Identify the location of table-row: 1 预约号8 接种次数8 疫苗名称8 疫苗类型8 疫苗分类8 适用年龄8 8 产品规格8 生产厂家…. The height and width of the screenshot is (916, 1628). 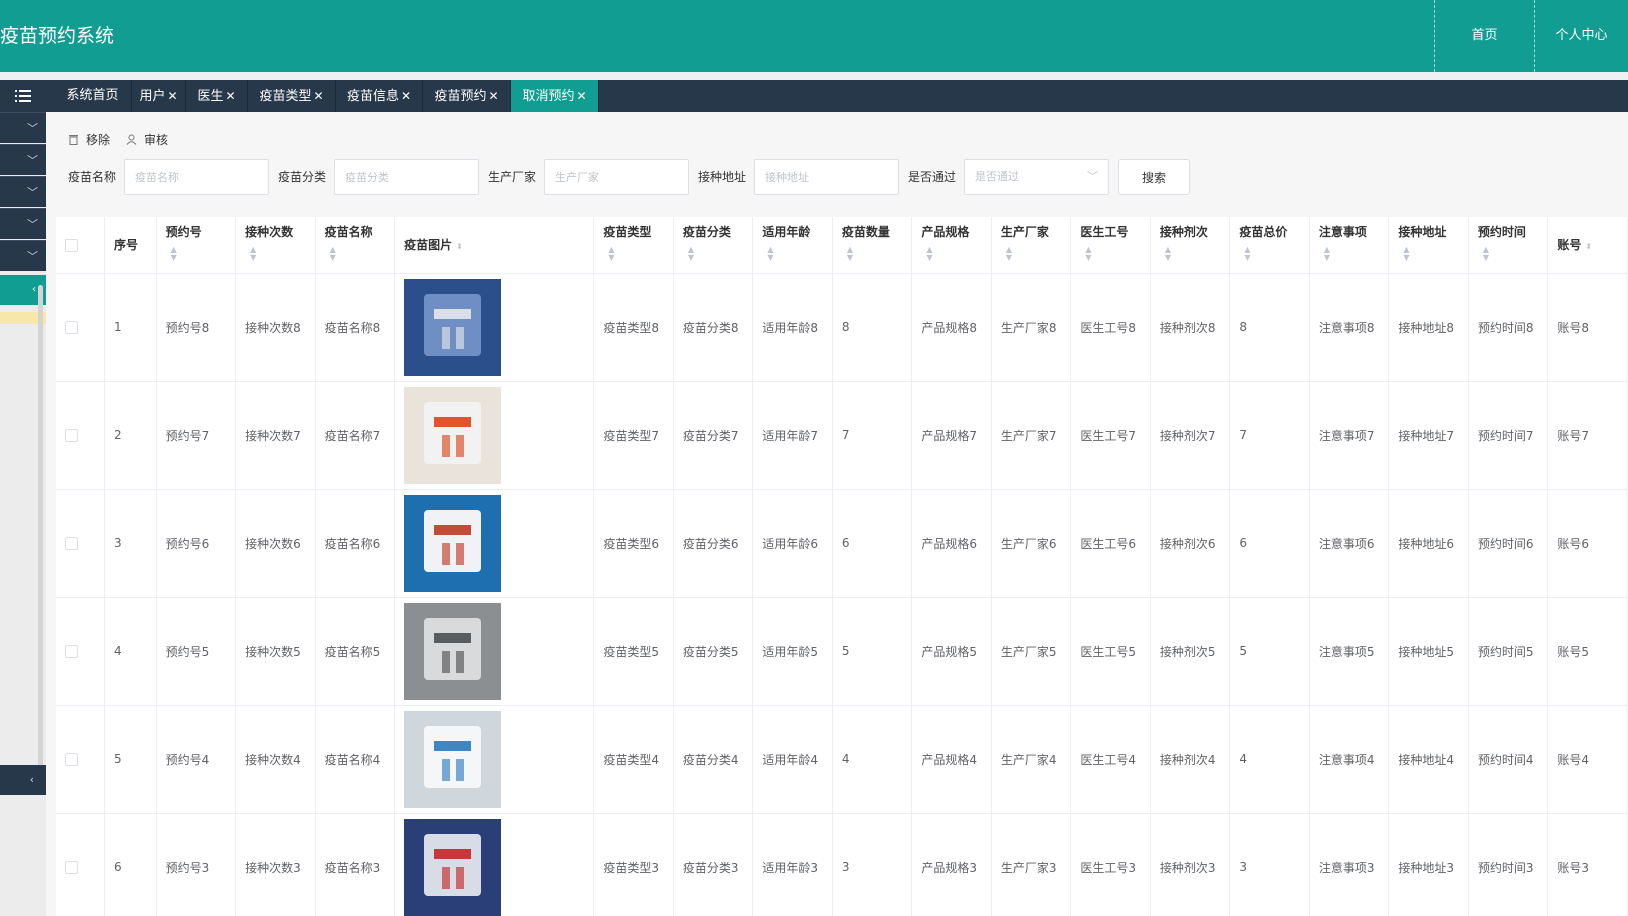
(842, 327).